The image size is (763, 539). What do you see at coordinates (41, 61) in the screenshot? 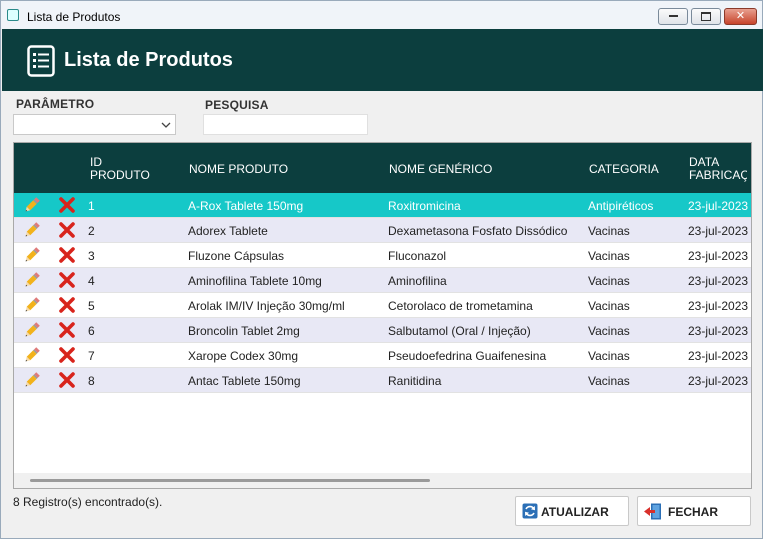
I see `list-document-icon` at bounding box center [41, 61].